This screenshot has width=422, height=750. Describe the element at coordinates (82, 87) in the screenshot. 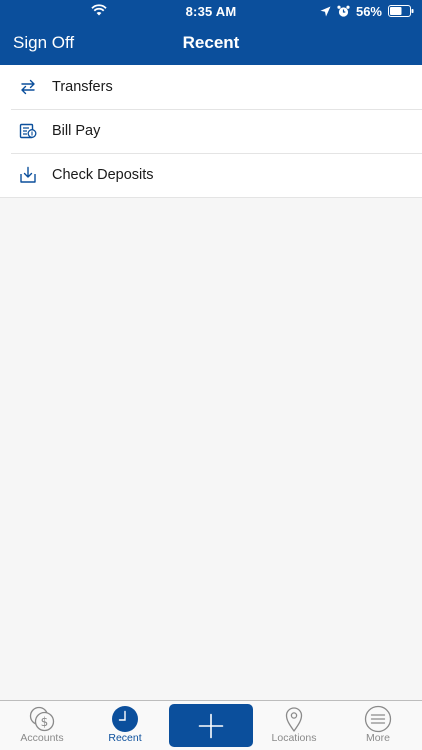

I see `list-item-label: Transfers` at that location.